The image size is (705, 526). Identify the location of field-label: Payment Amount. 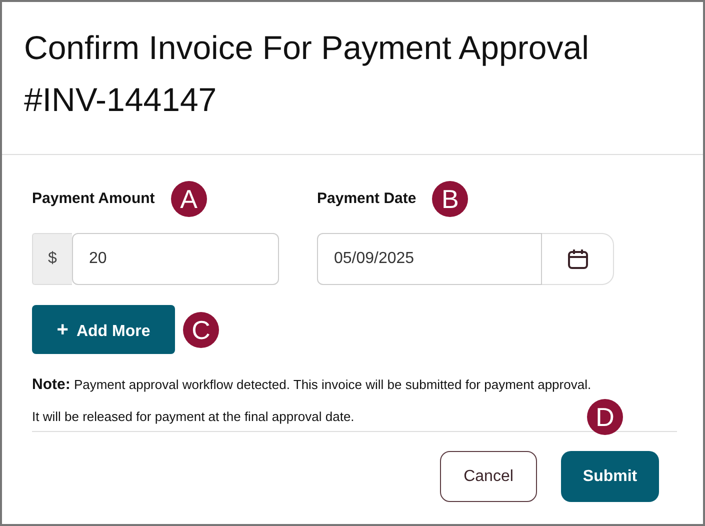
(93, 198).